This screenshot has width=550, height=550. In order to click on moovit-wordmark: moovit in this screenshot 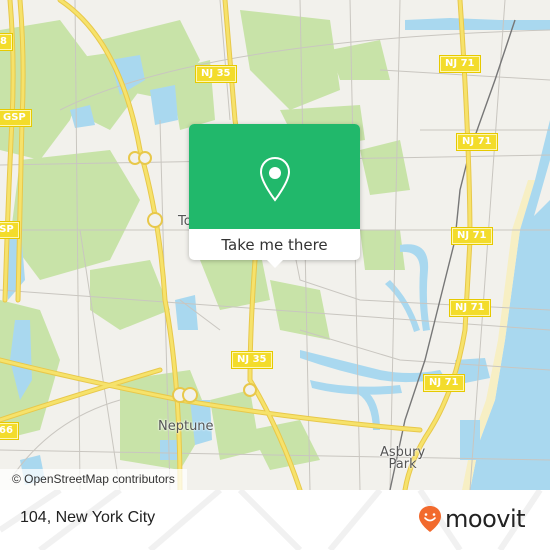, I will do `click(485, 519)`.